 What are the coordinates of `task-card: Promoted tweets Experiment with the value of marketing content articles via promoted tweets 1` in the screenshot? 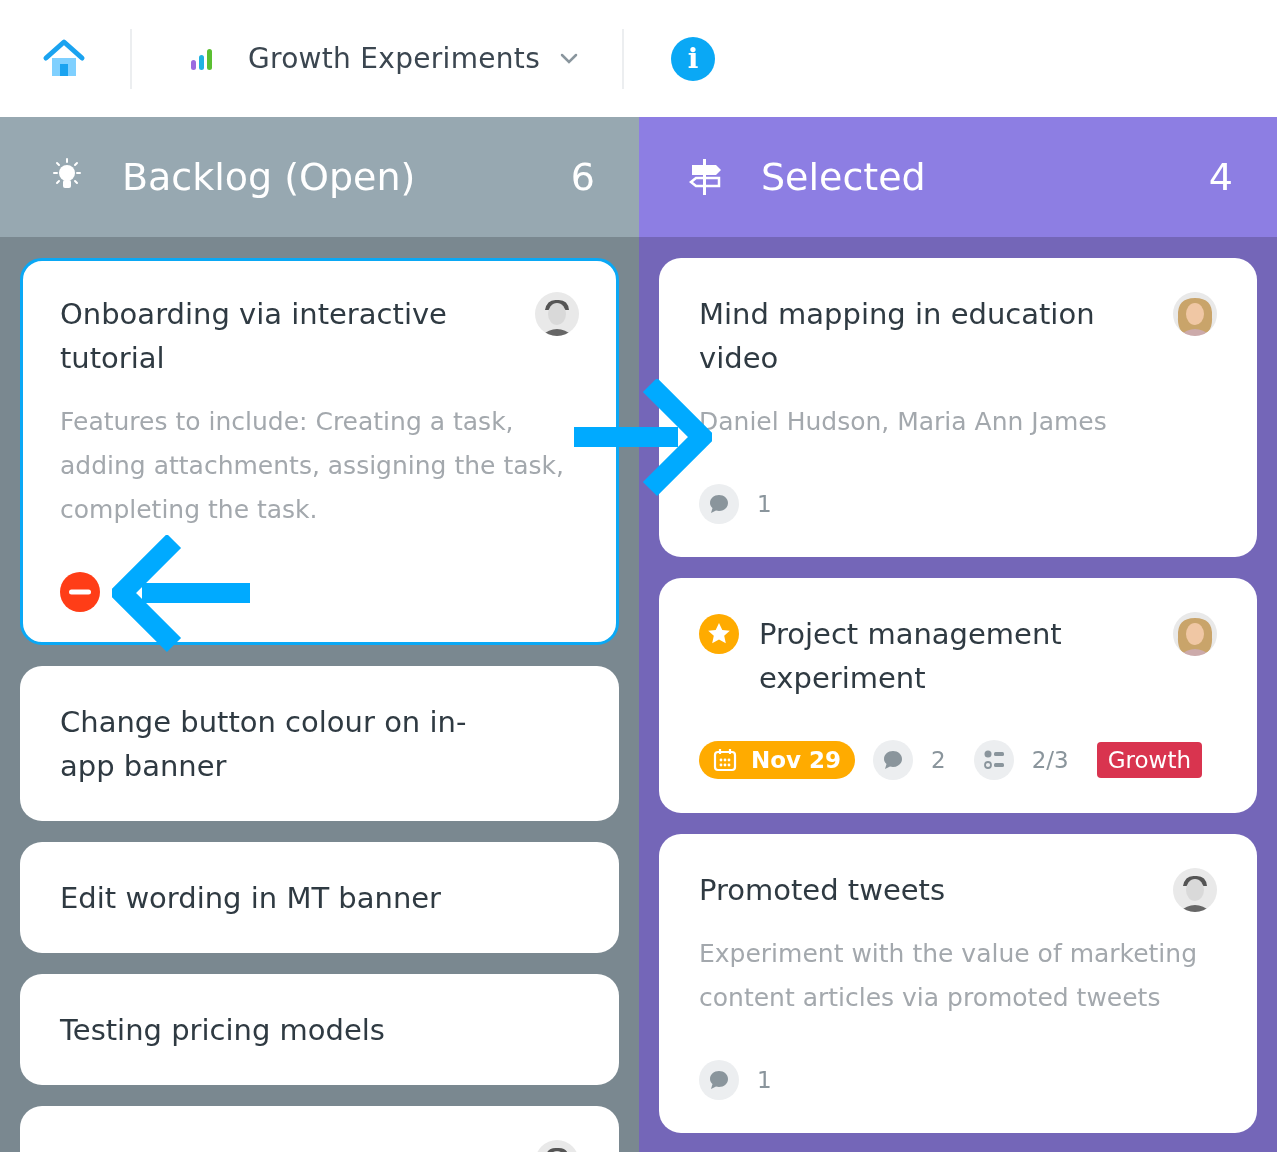 It's located at (958, 983).